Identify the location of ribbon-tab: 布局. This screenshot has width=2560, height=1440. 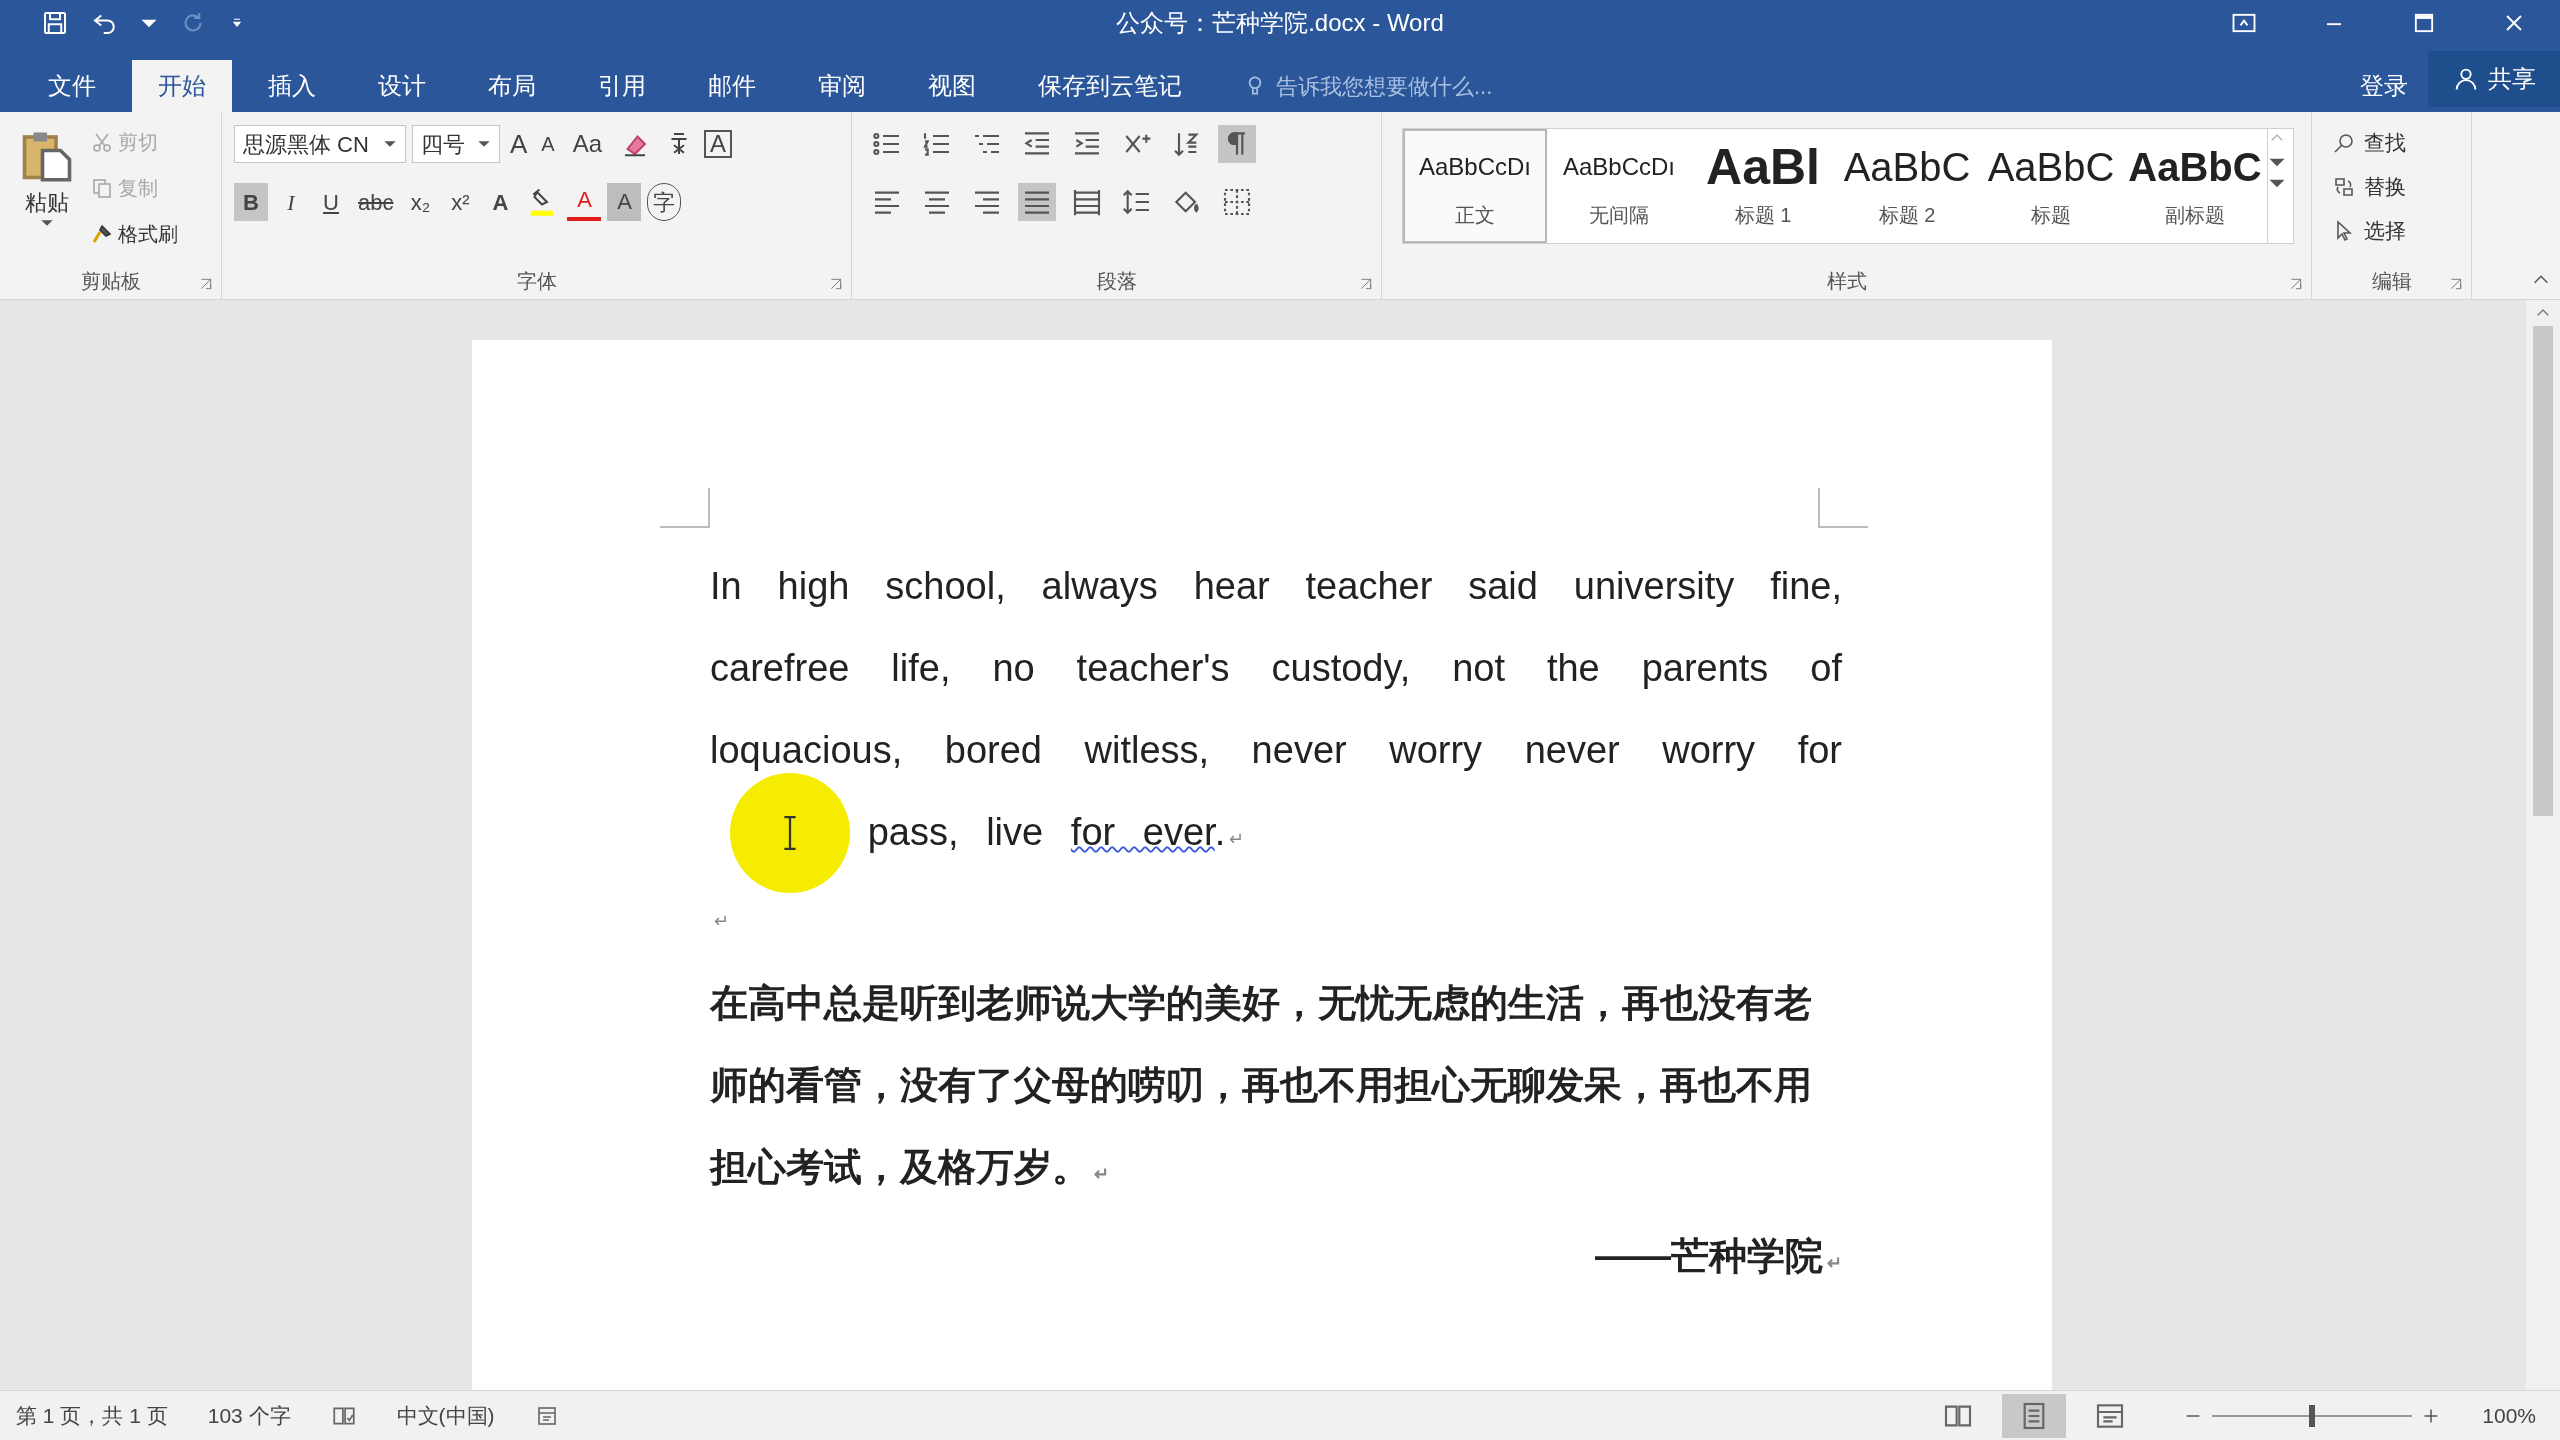
(512, 86).